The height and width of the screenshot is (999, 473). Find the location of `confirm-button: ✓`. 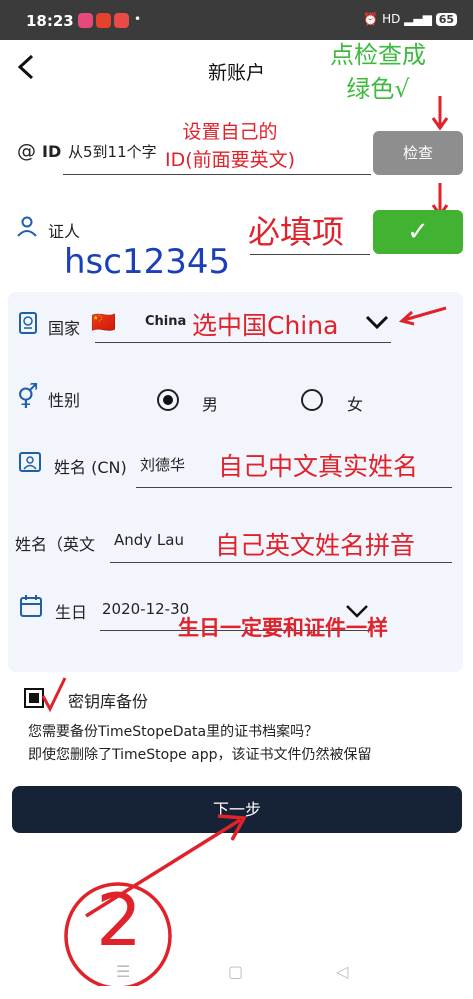

confirm-button: ✓ is located at coordinates (418, 232).